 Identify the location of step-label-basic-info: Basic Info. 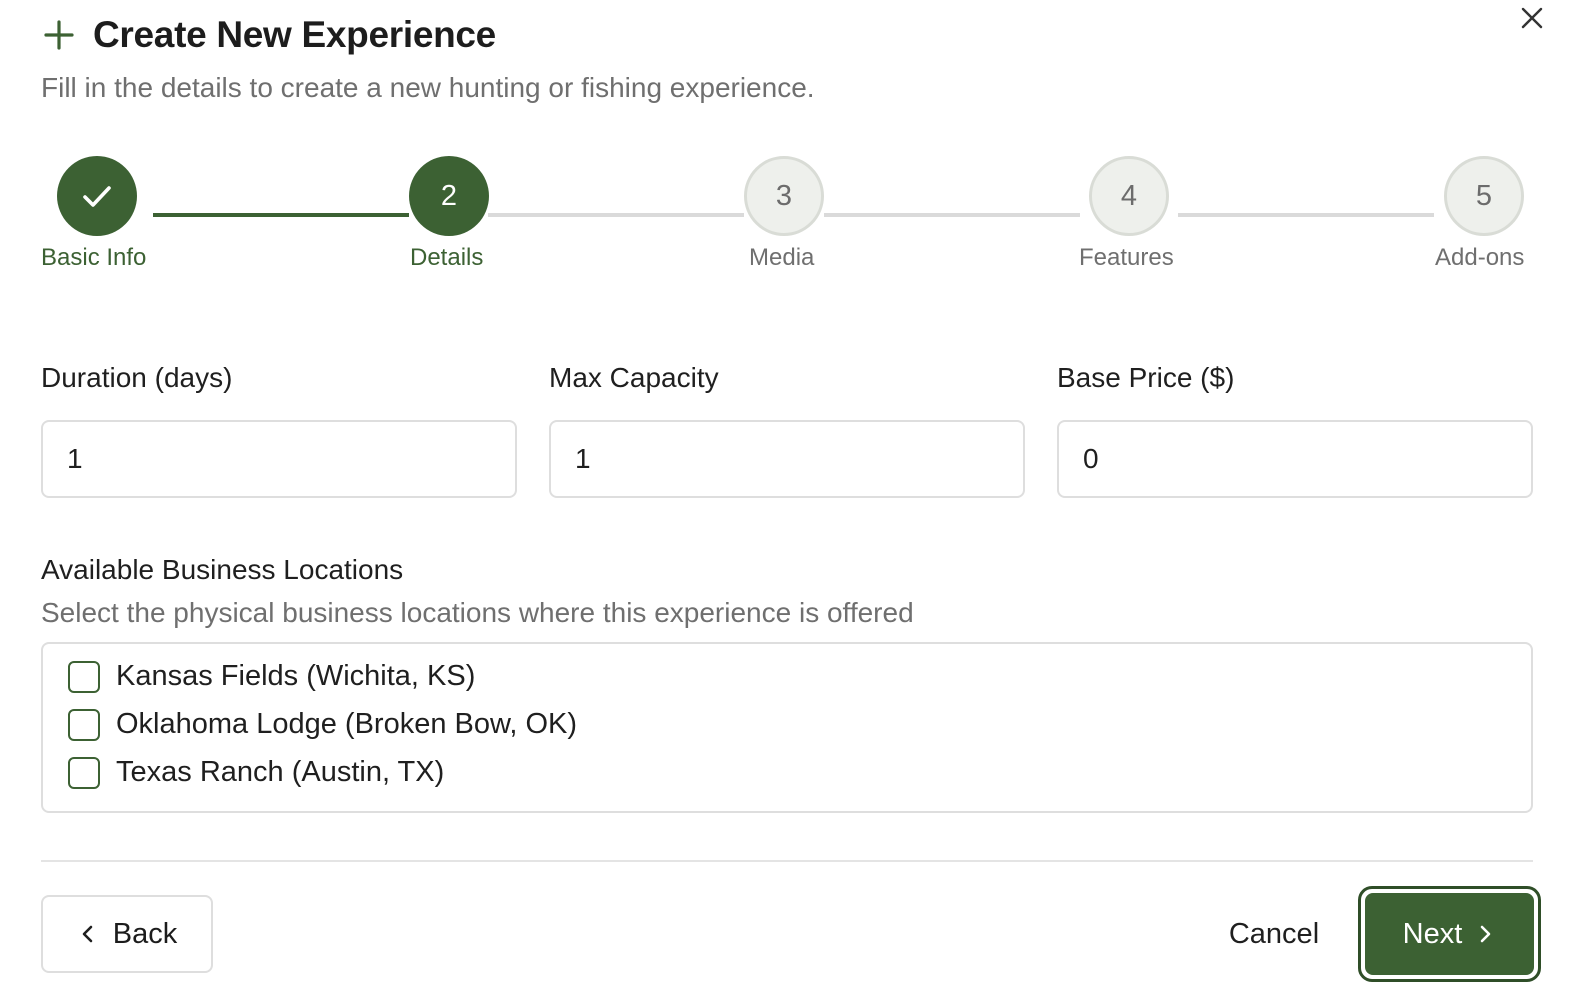
(94, 257).